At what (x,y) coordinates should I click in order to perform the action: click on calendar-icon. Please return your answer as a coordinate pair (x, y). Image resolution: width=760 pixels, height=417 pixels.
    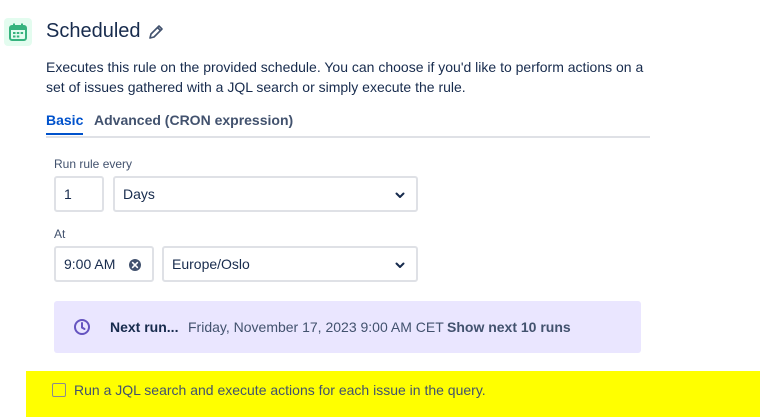
    Looking at the image, I should click on (18, 32).